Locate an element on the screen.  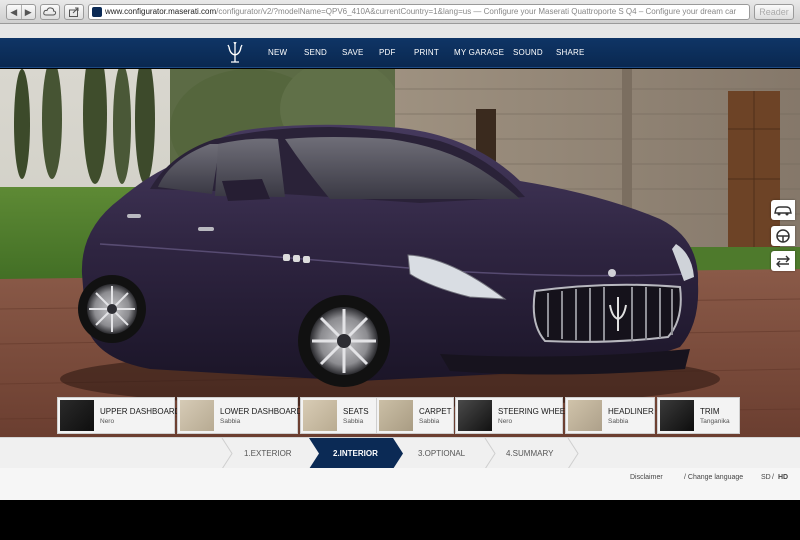
exterior-view-button is located at coordinates (783, 210).